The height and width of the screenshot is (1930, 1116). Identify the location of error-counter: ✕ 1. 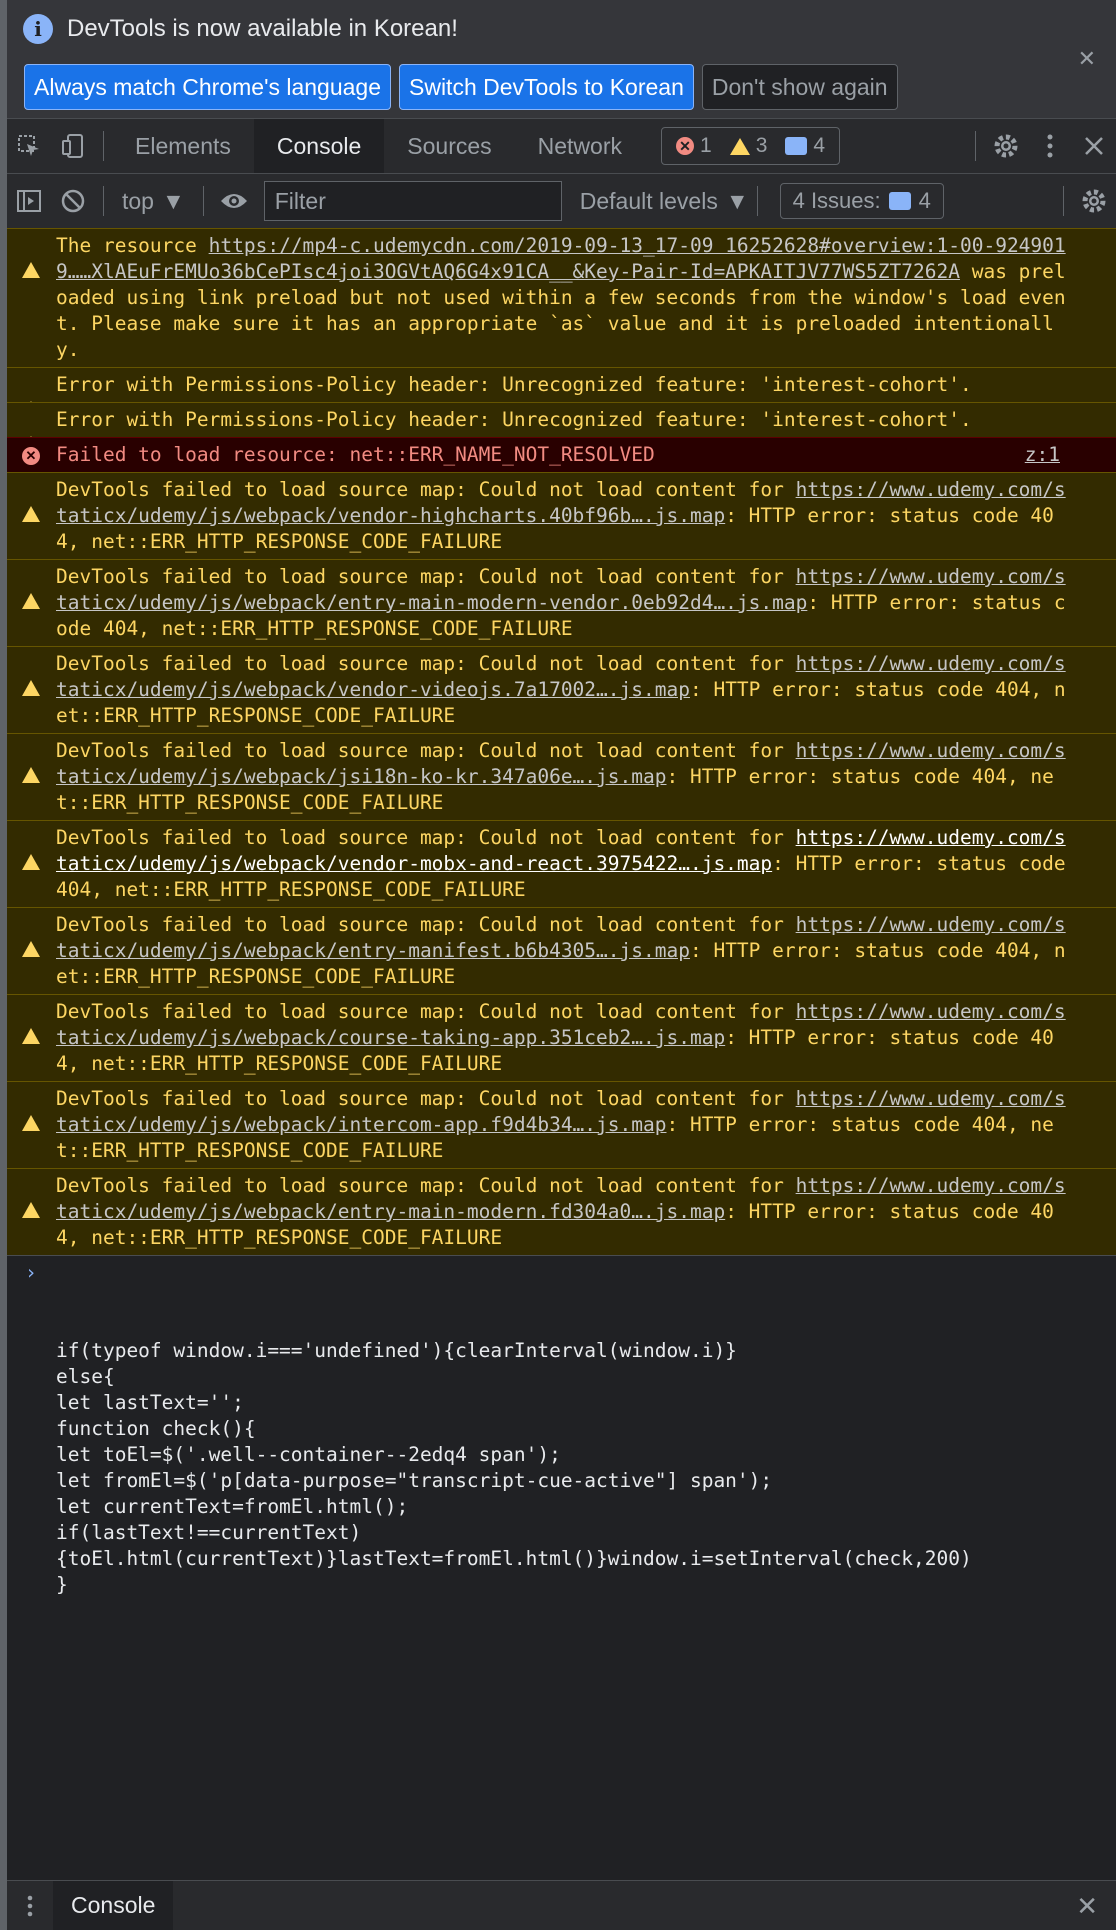
(694, 146).